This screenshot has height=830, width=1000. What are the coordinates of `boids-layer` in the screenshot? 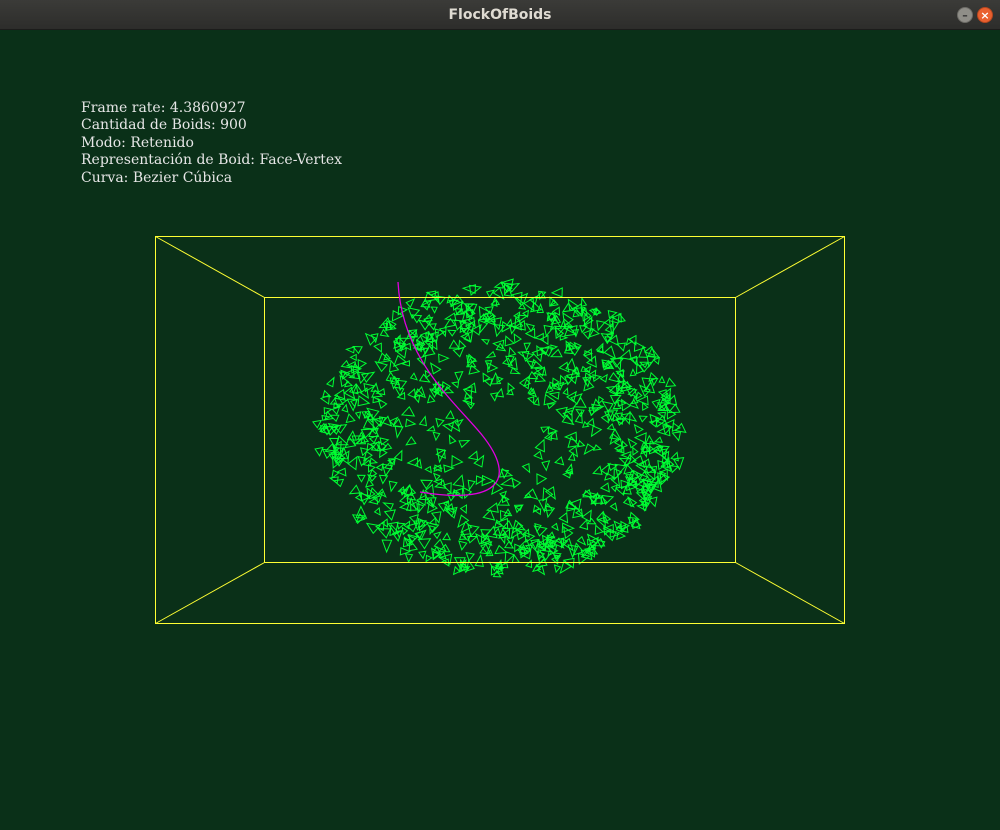 It's located at (499, 428).